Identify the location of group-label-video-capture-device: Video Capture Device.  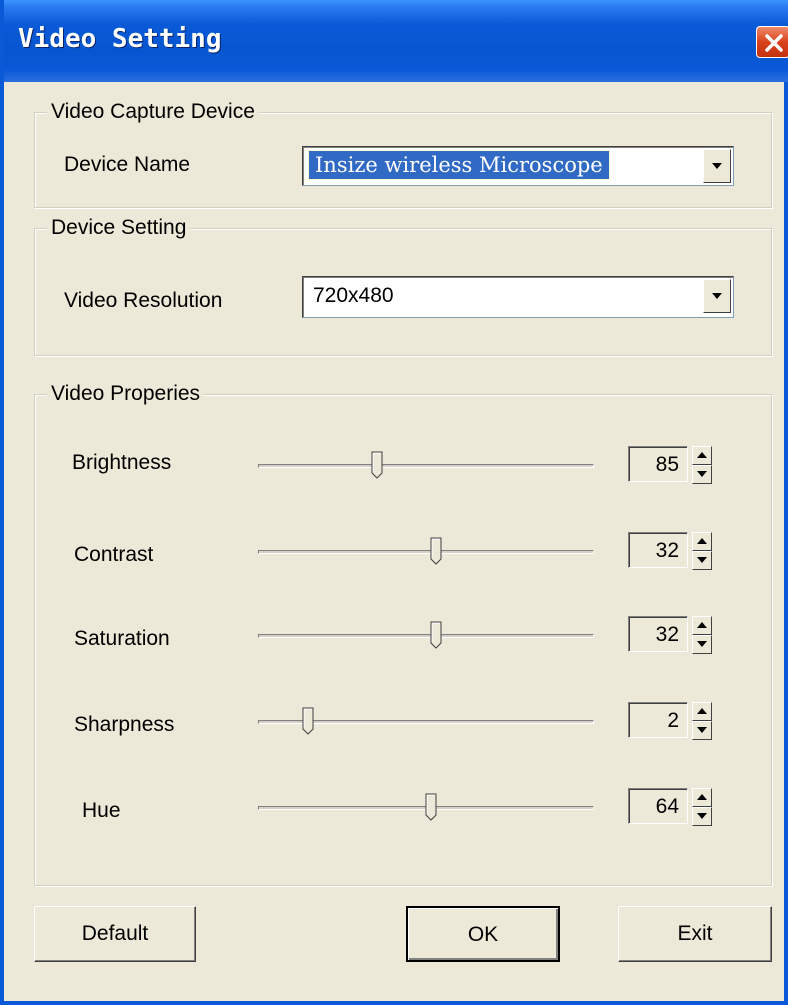
(153, 112).